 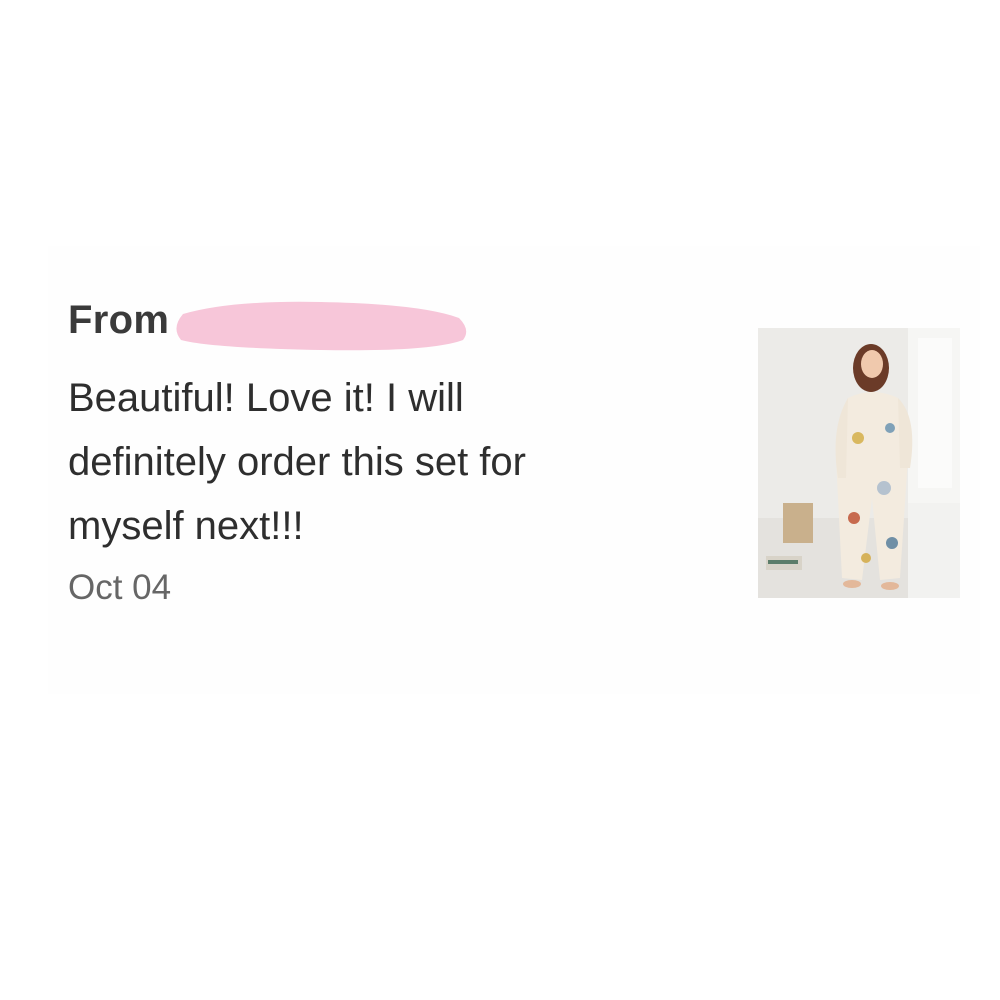 I want to click on review-date: Oct 04, so click(x=120, y=587).